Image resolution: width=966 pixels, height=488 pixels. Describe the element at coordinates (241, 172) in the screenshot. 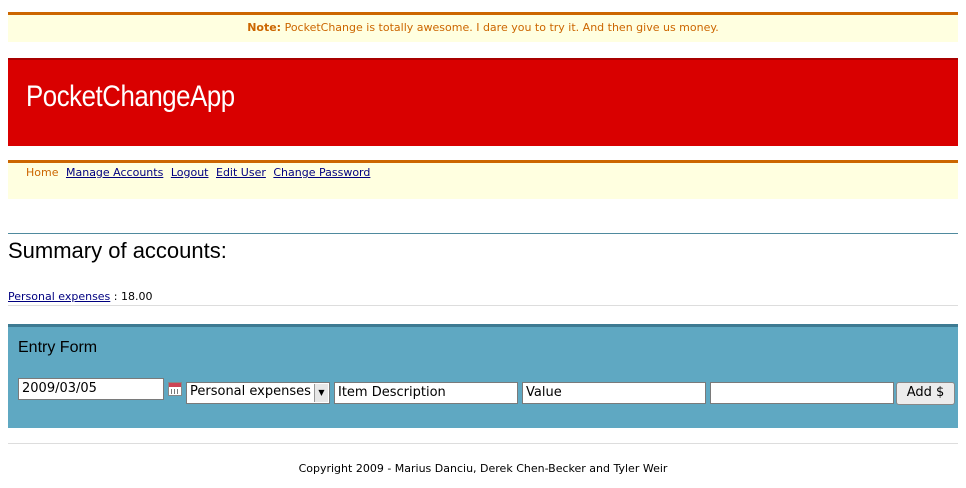

I see `nav-edit-user-link: Edit User` at that location.